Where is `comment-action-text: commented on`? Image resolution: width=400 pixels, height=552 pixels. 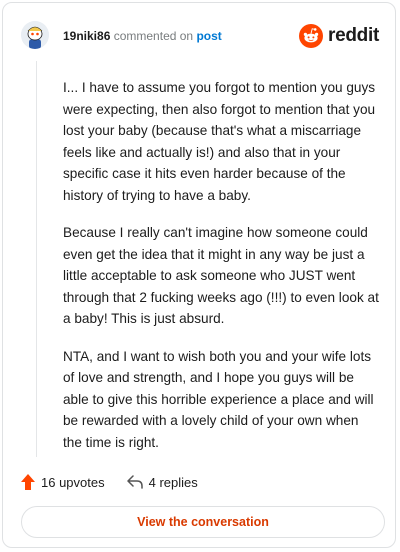
comment-action-text: commented on is located at coordinates (153, 36).